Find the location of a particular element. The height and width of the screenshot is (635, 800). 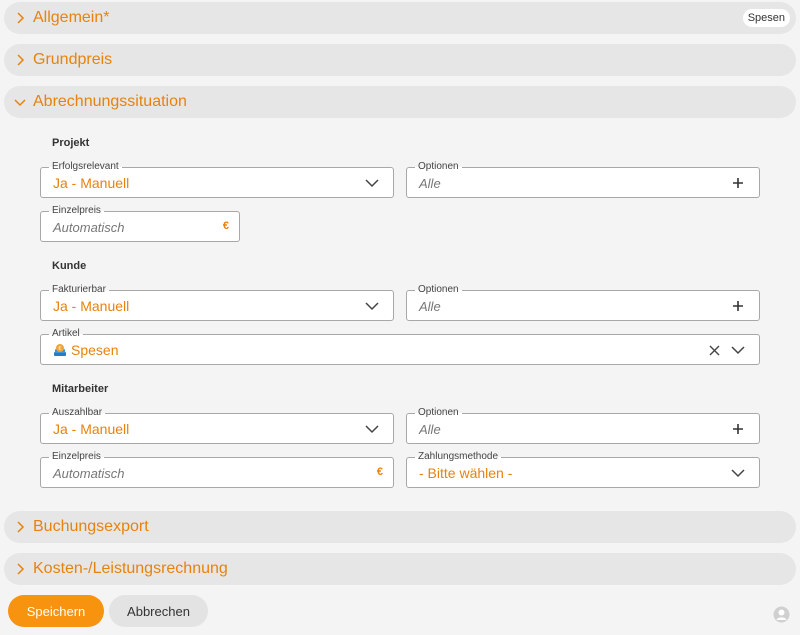

section-title: Allgemein* is located at coordinates (71, 17).